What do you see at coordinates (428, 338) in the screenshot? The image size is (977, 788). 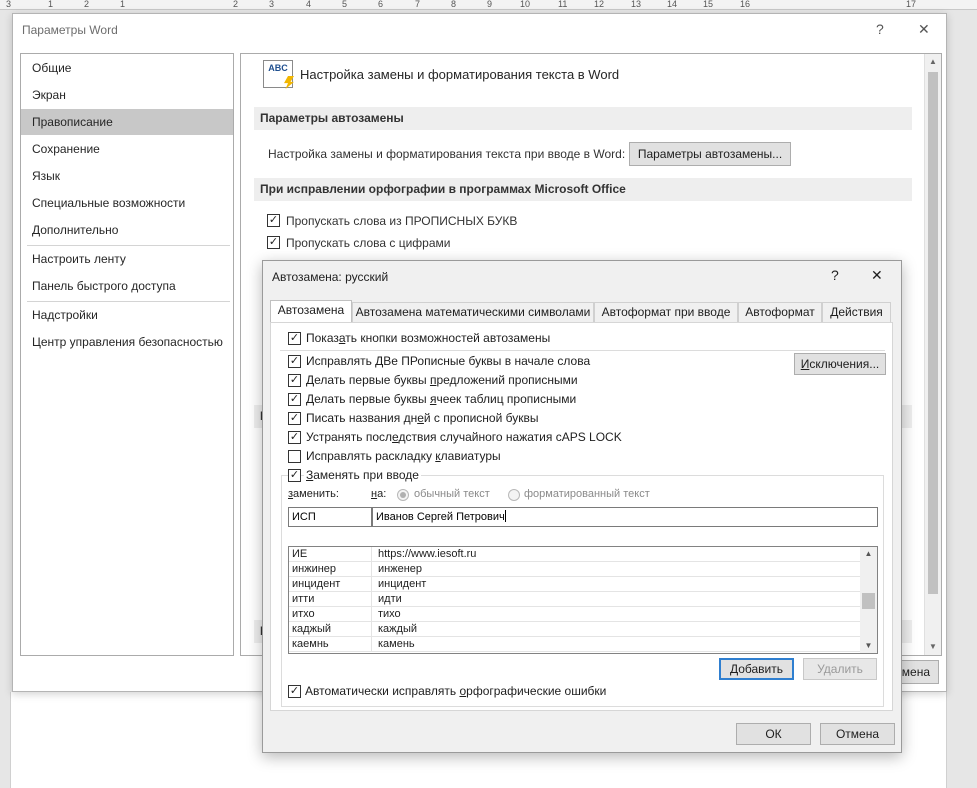 I see `show-buttons-label: Показать кнопки возможностей автозамены` at bounding box center [428, 338].